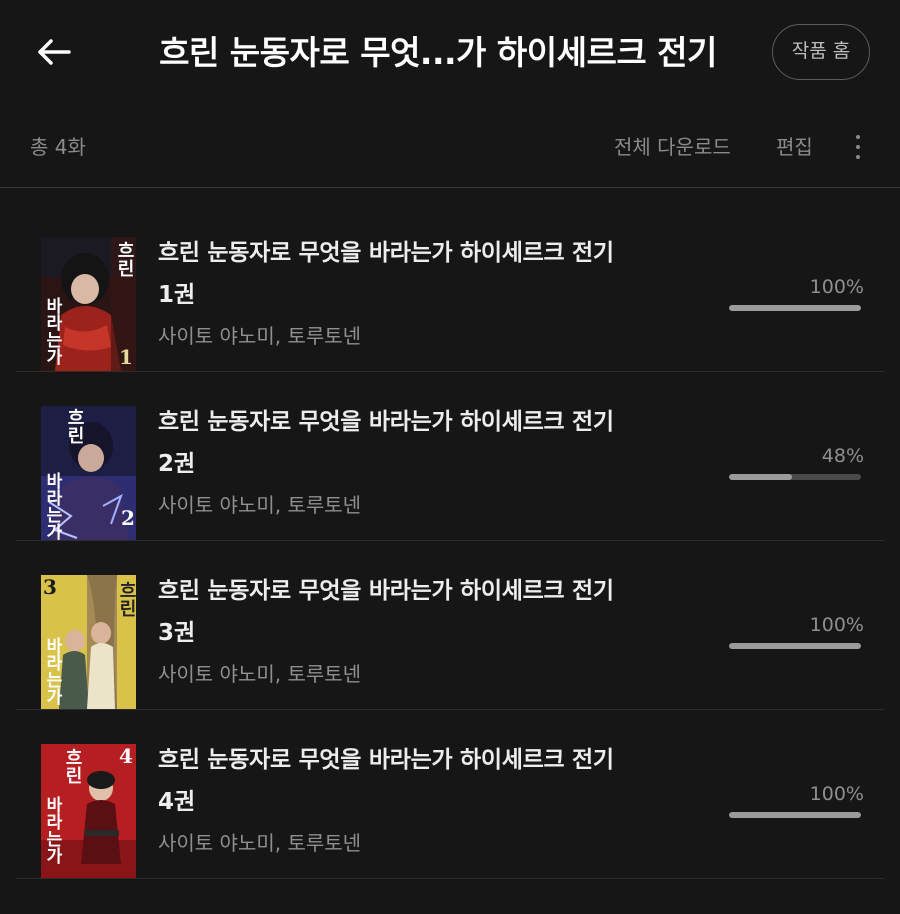  Describe the element at coordinates (438, 52) in the screenshot. I see `page-title: 흐린 눈동자로 무엇...가 하이세르크 전기` at that location.